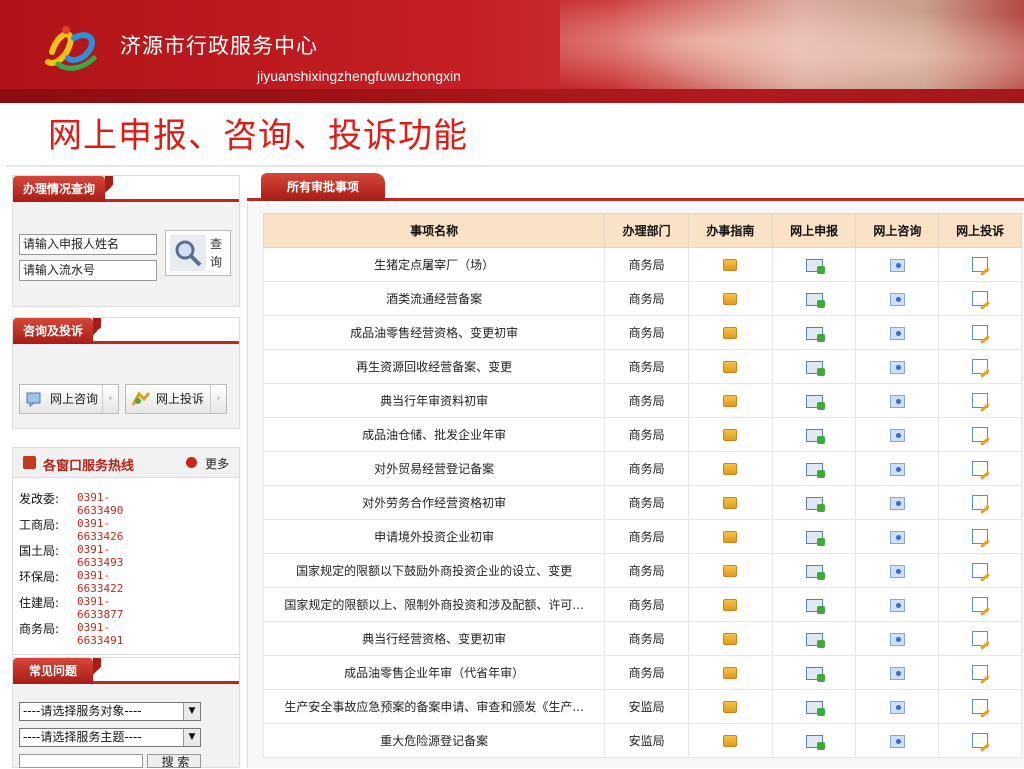 The height and width of the screenshot is (769, 1024). Describe the element at coordinates (176, 399) in the screenshot. I see `online-complain-button: 网上投诉 ›` at that location.